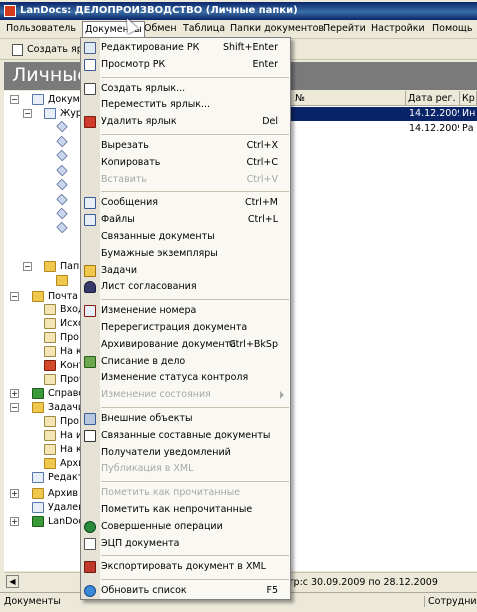 The width and height of the screenshot is (477, 612). Describe the element at coordinates (46, 508) in the screenshot. I see `tree-node: Удален` at that location.